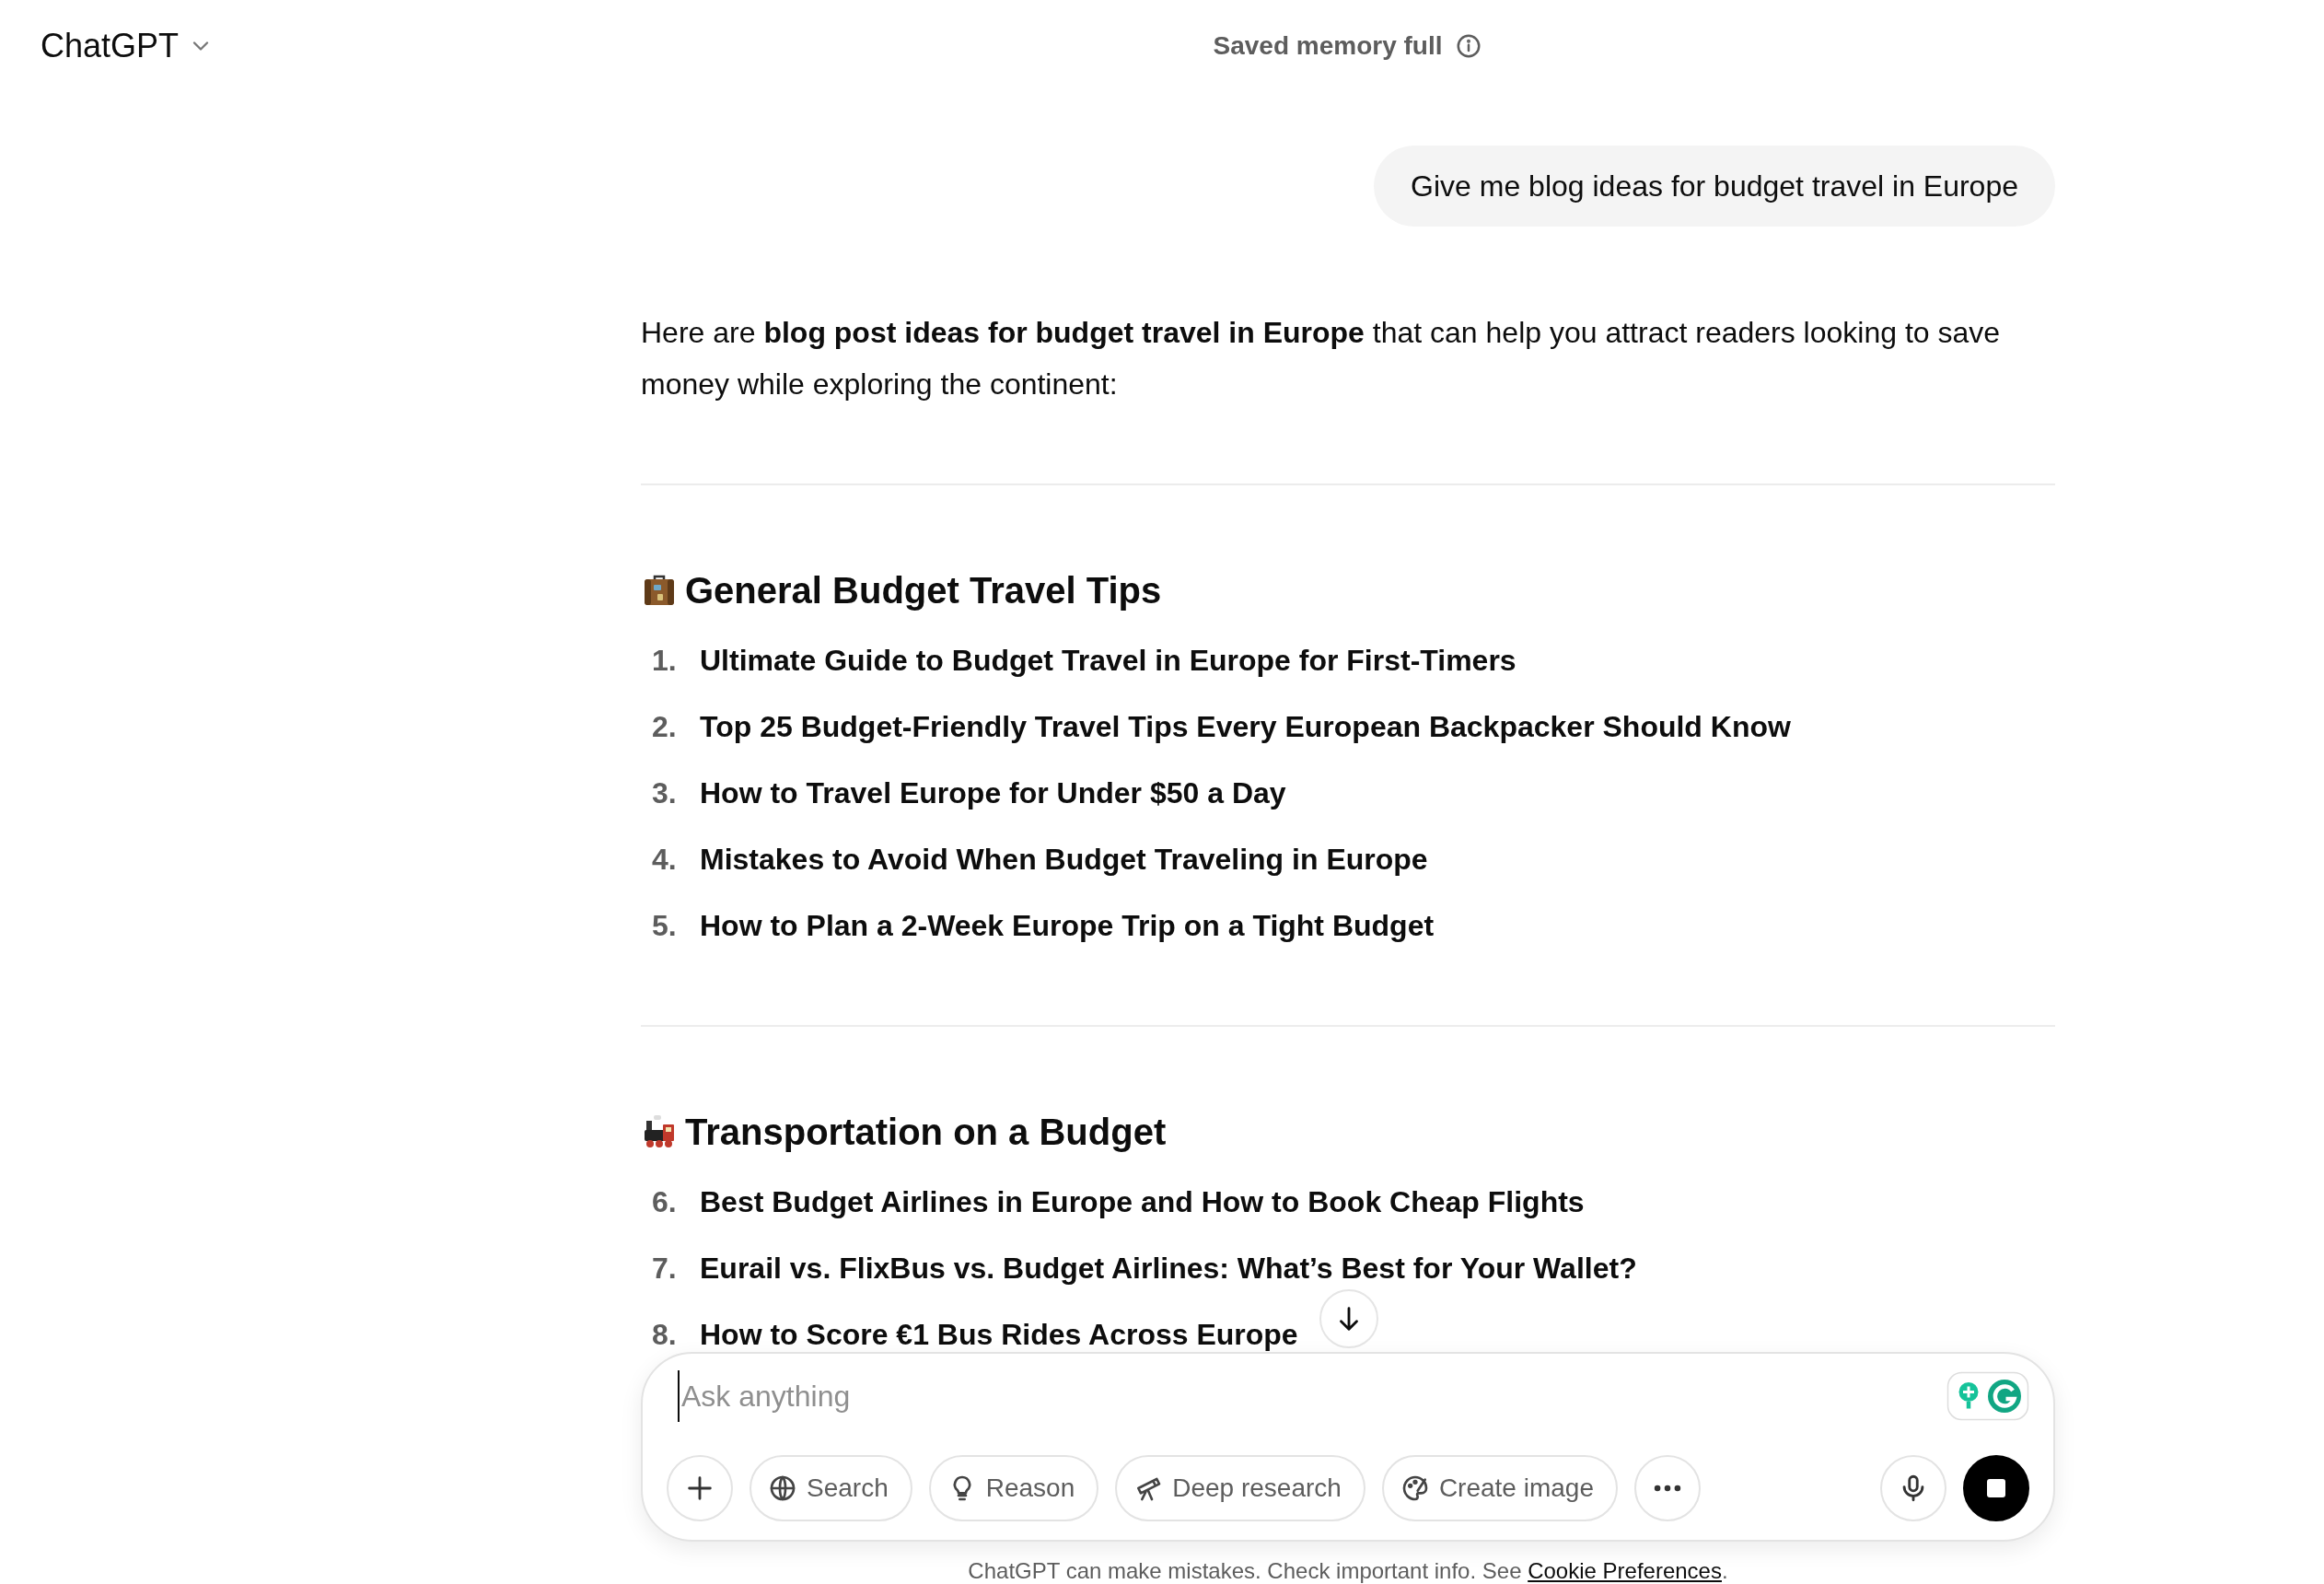 The width and height of the screenshot is (2324, 1584). Describe the element at coordinates (665, 1202) in the screenshot. I see `list-number: 6.` at that location.